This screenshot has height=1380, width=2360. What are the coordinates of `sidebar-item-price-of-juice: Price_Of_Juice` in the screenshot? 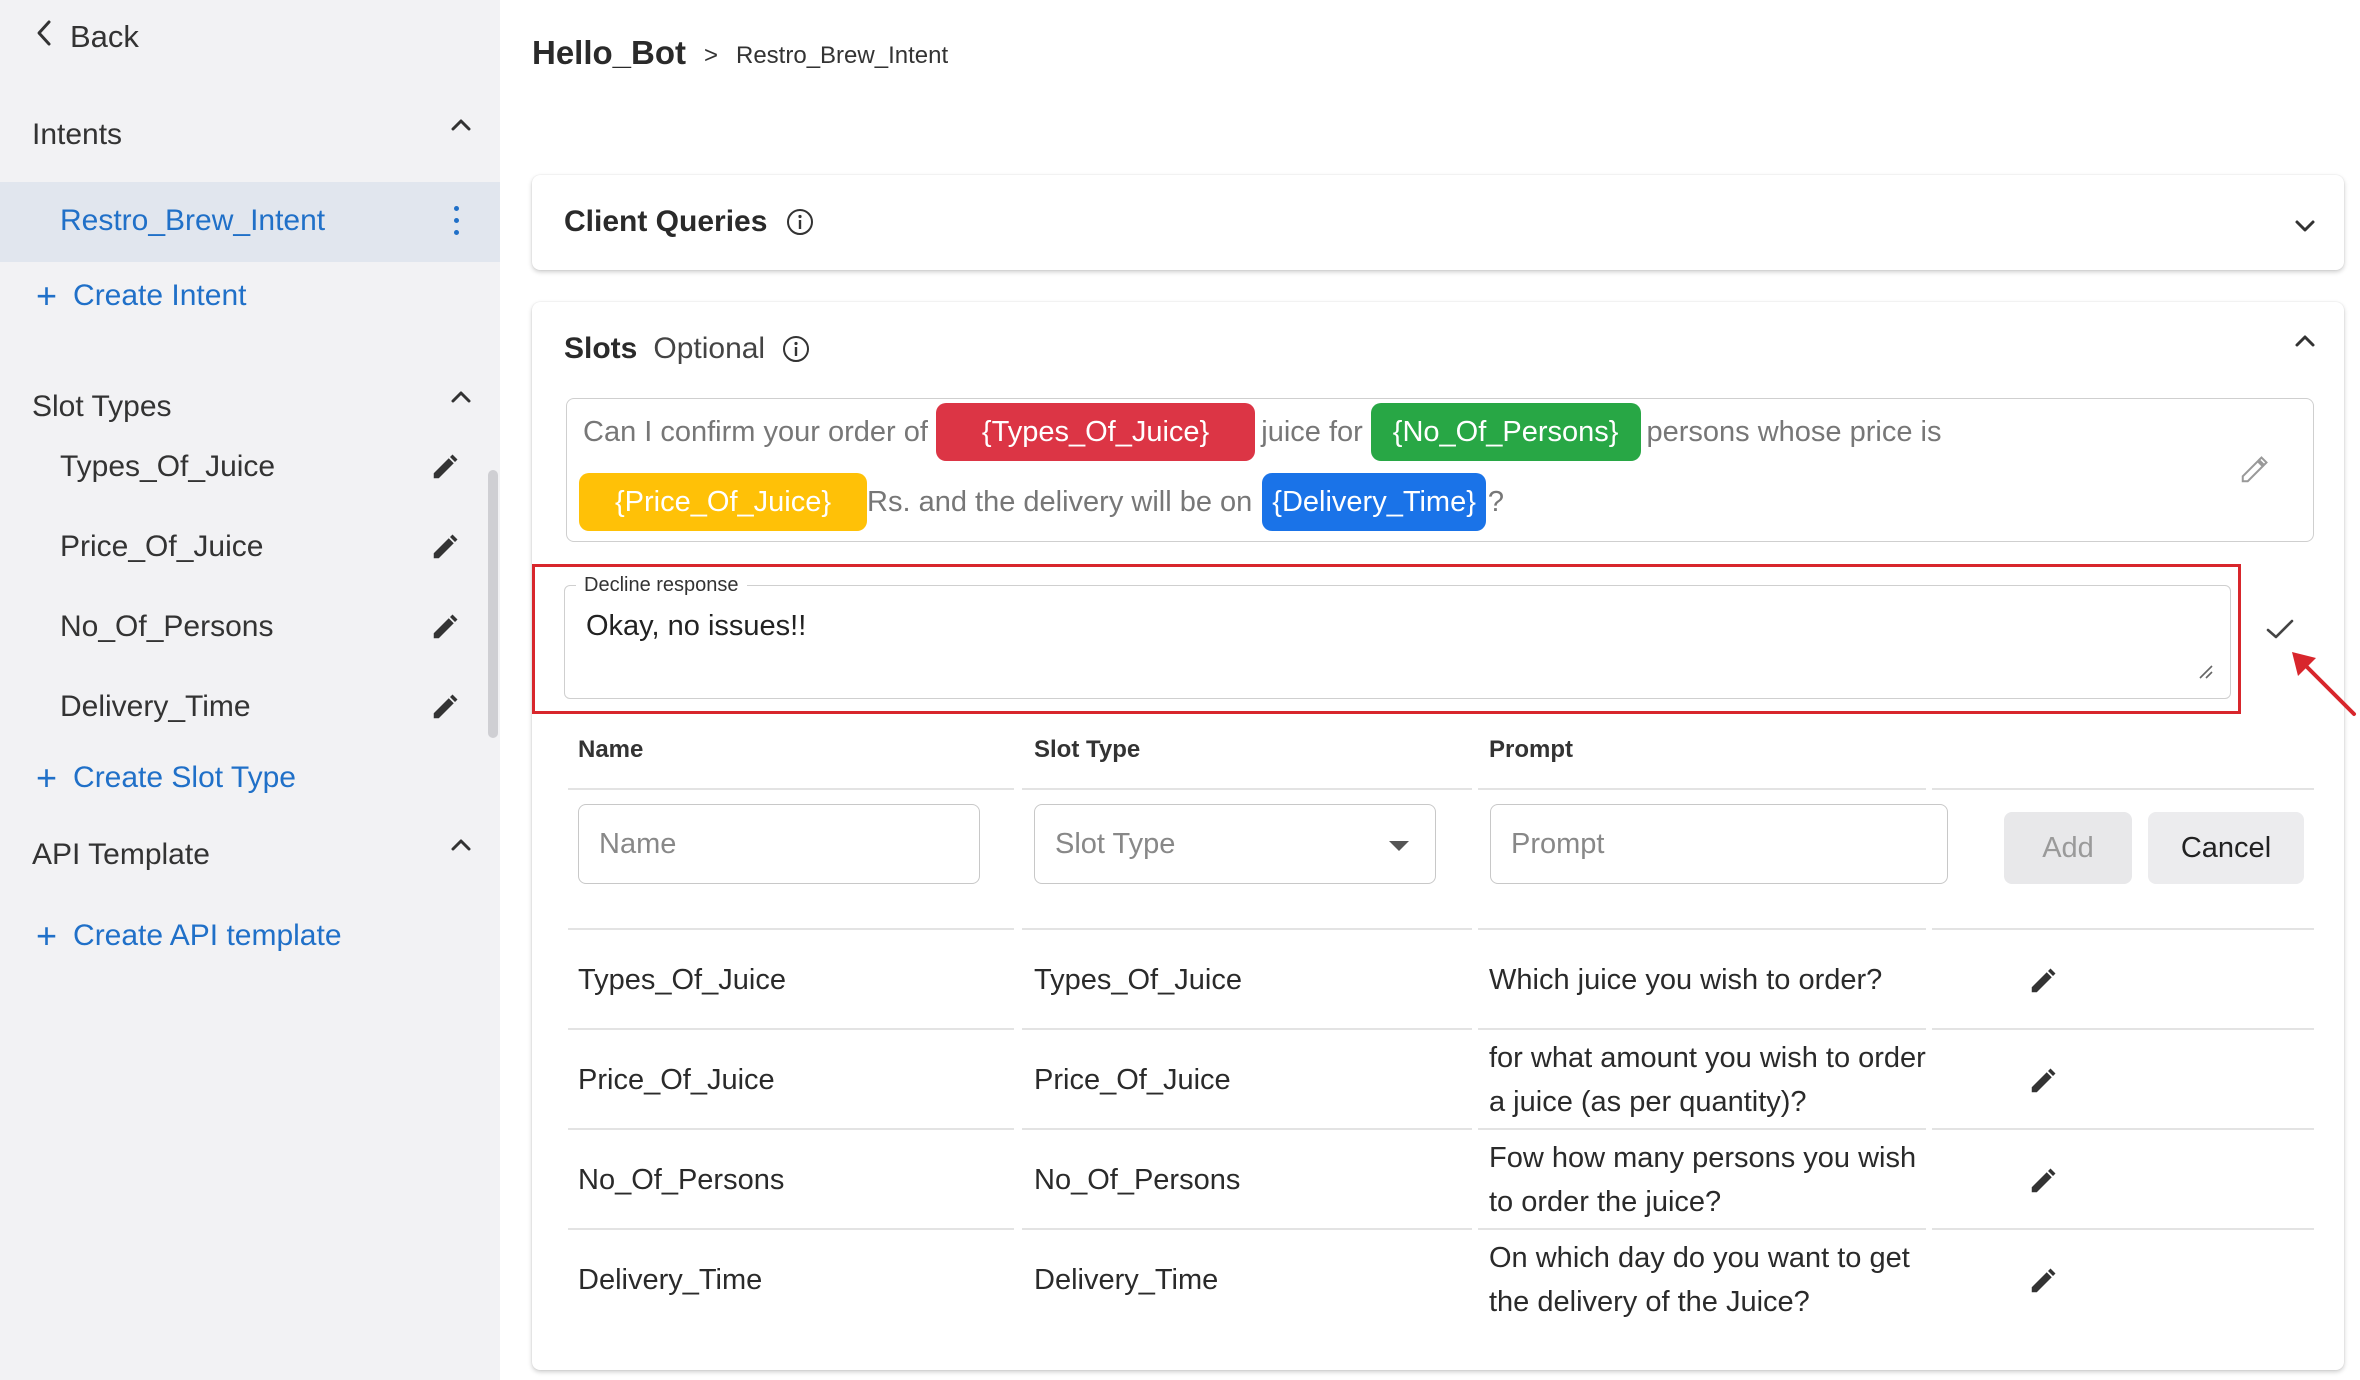 It's located at (161, 547).